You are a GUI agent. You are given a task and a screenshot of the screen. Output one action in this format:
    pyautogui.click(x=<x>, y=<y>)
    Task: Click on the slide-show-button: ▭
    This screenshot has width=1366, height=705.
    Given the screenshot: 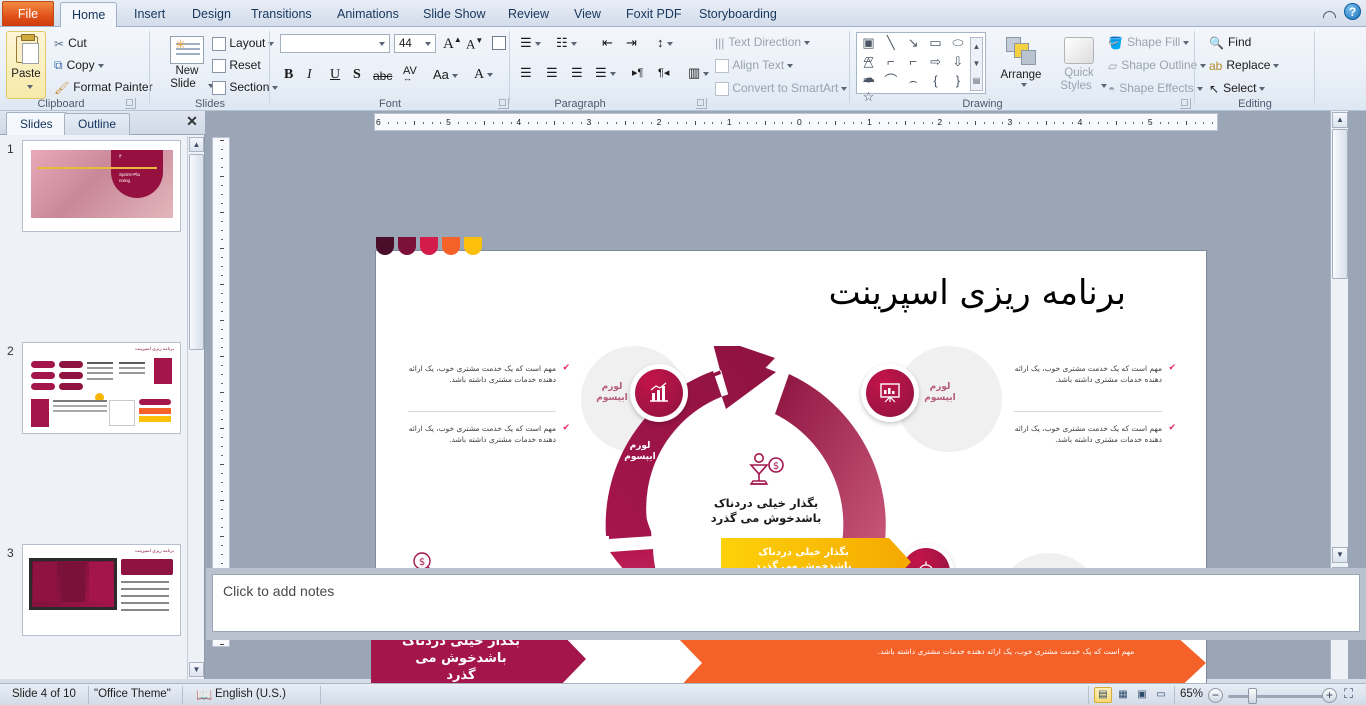 What is the action you would take?
    pyautogui.click(x=1161, y=695)
    